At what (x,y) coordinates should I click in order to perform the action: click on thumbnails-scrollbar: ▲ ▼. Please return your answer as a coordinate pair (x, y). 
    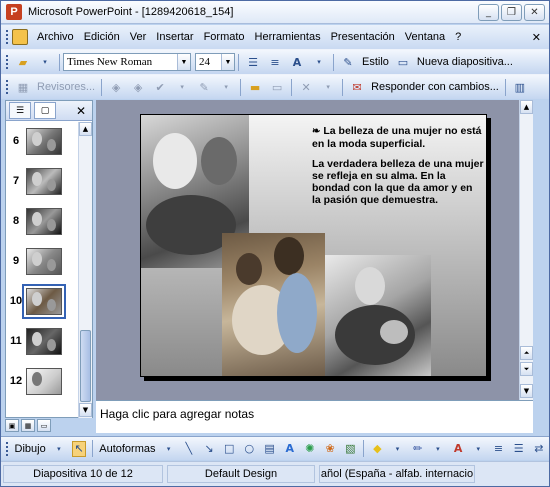
    Looking at the image, I should click on (85, 270).